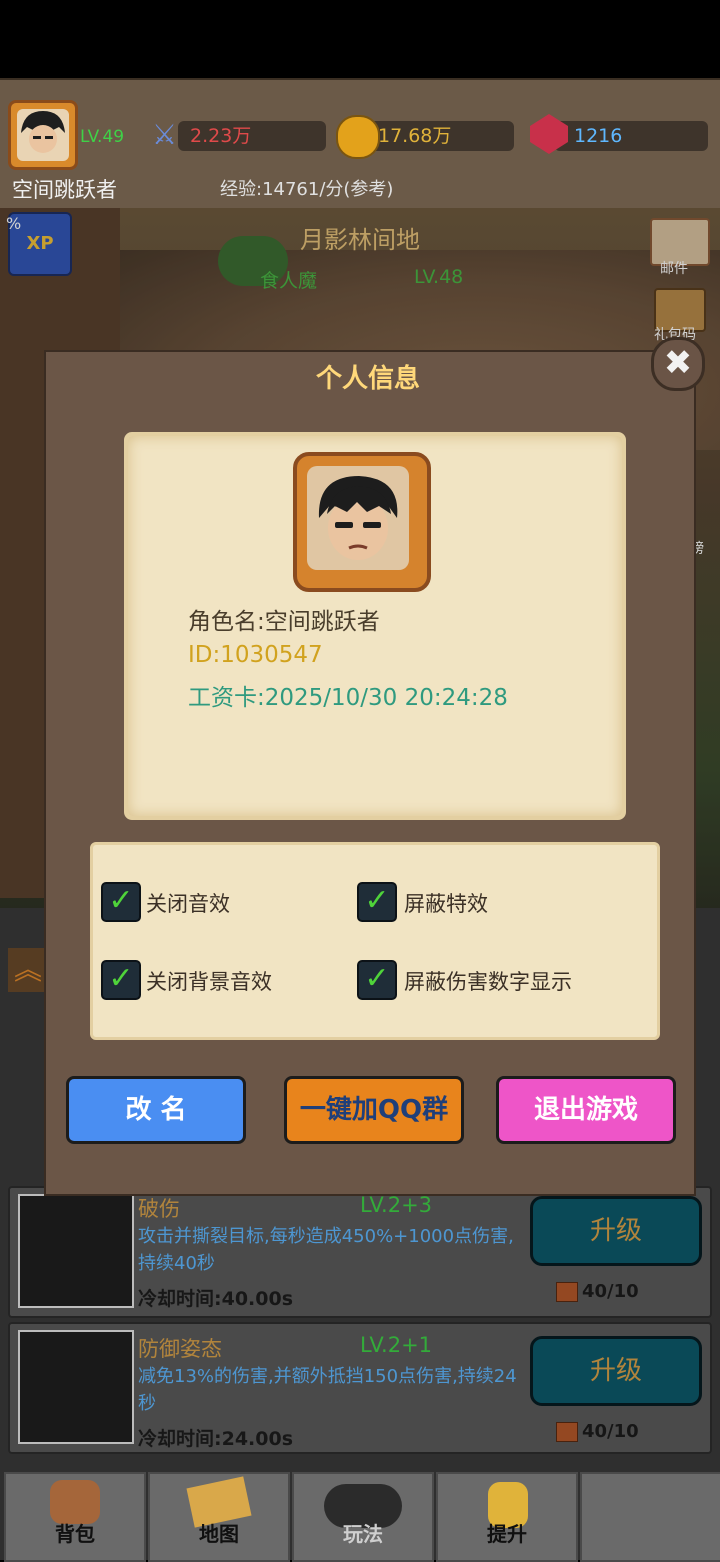 The image size is (720, 1562). What do you see at coordinates (219, 1517) in the screenshot?
I see `nav-map: 地图` at bounding box center [219, 1517].